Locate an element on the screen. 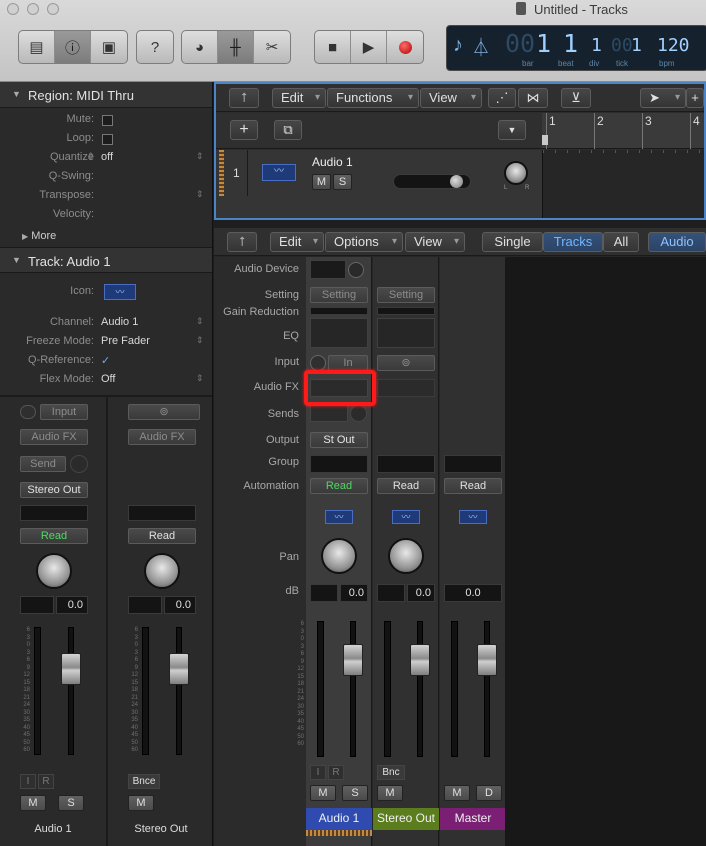 The height and width of the screenshot is (846, 706). track-name: Audio 1 is located at coordinates (332, 162).